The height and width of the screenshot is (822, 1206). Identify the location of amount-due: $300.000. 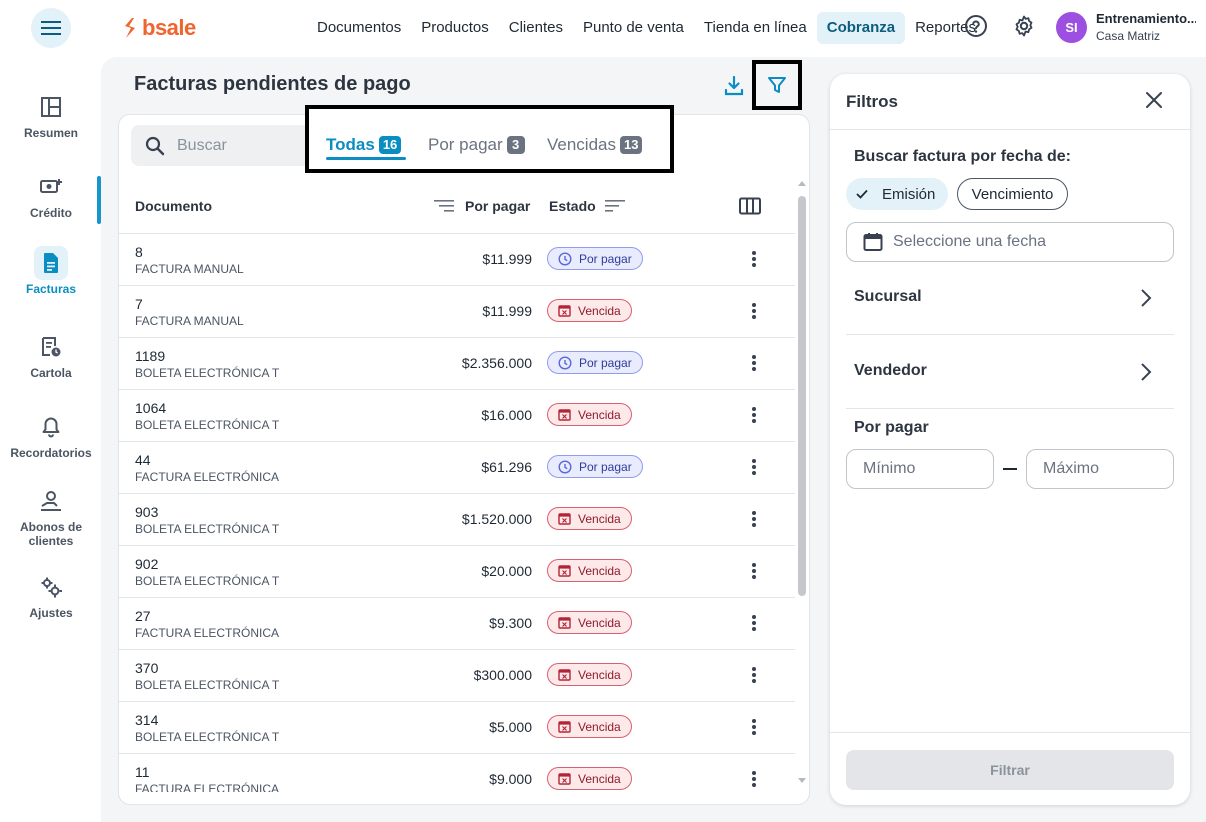
(502, 675).